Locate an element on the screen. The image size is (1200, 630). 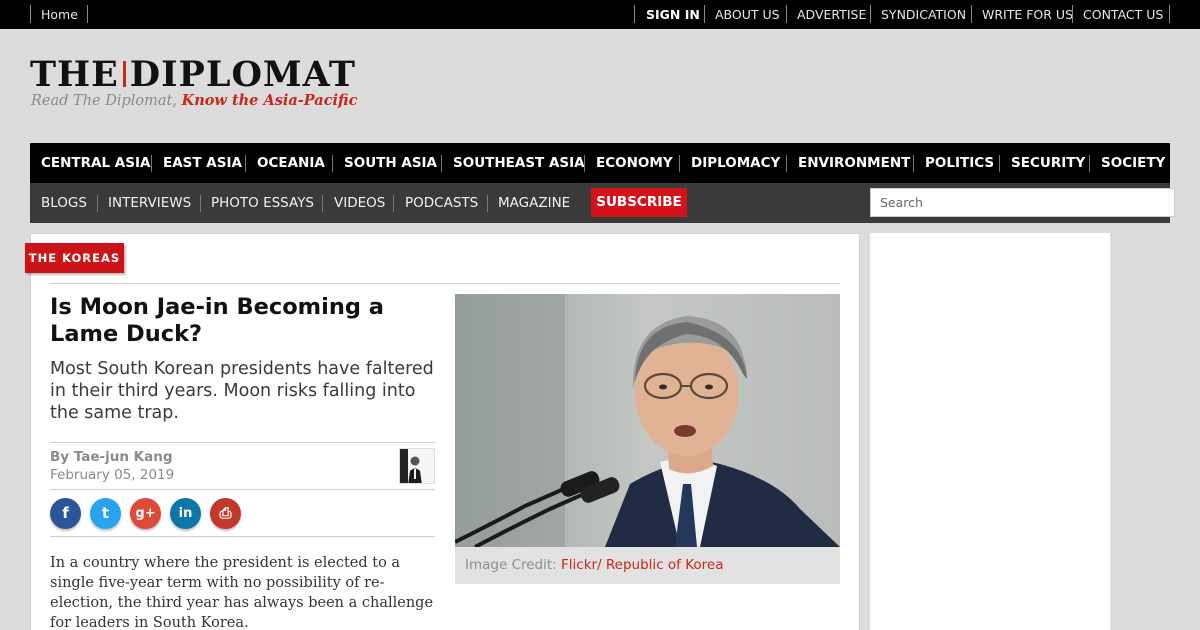
facebook-icon: f is located at coordinates (65, 513).